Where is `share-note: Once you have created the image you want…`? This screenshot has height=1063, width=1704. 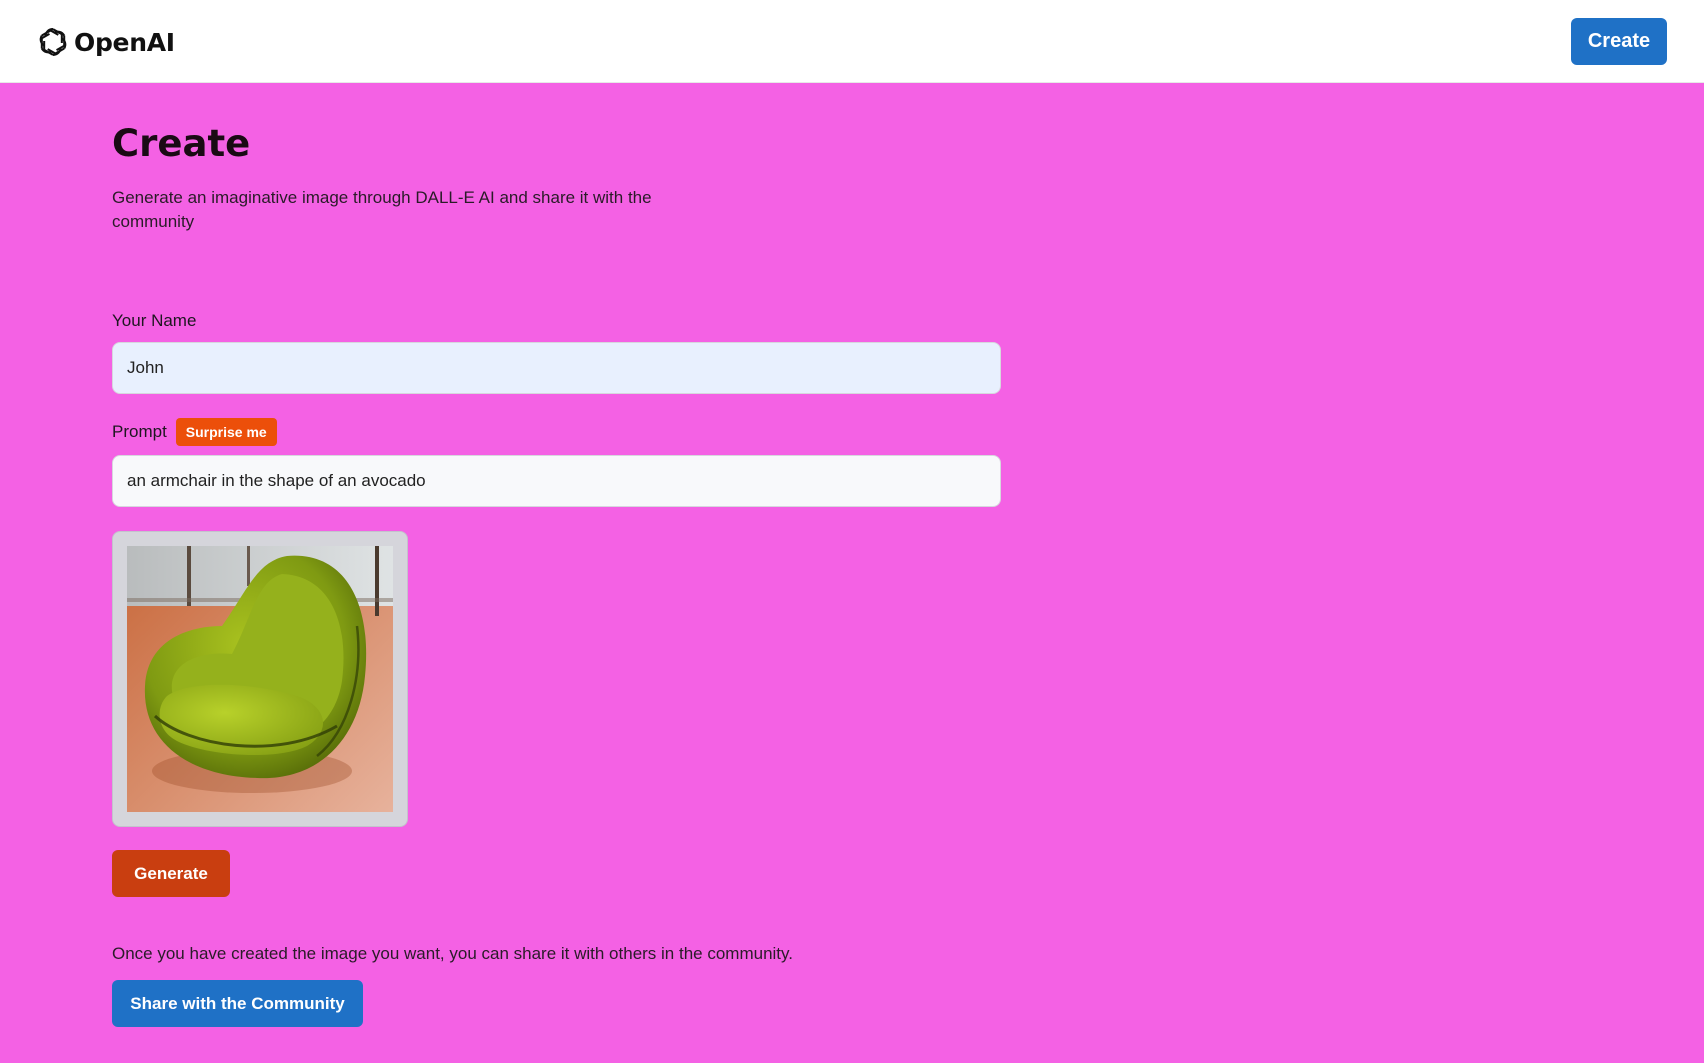
share-note: Once you have created the image you want… is located at coordinates (452, 953).